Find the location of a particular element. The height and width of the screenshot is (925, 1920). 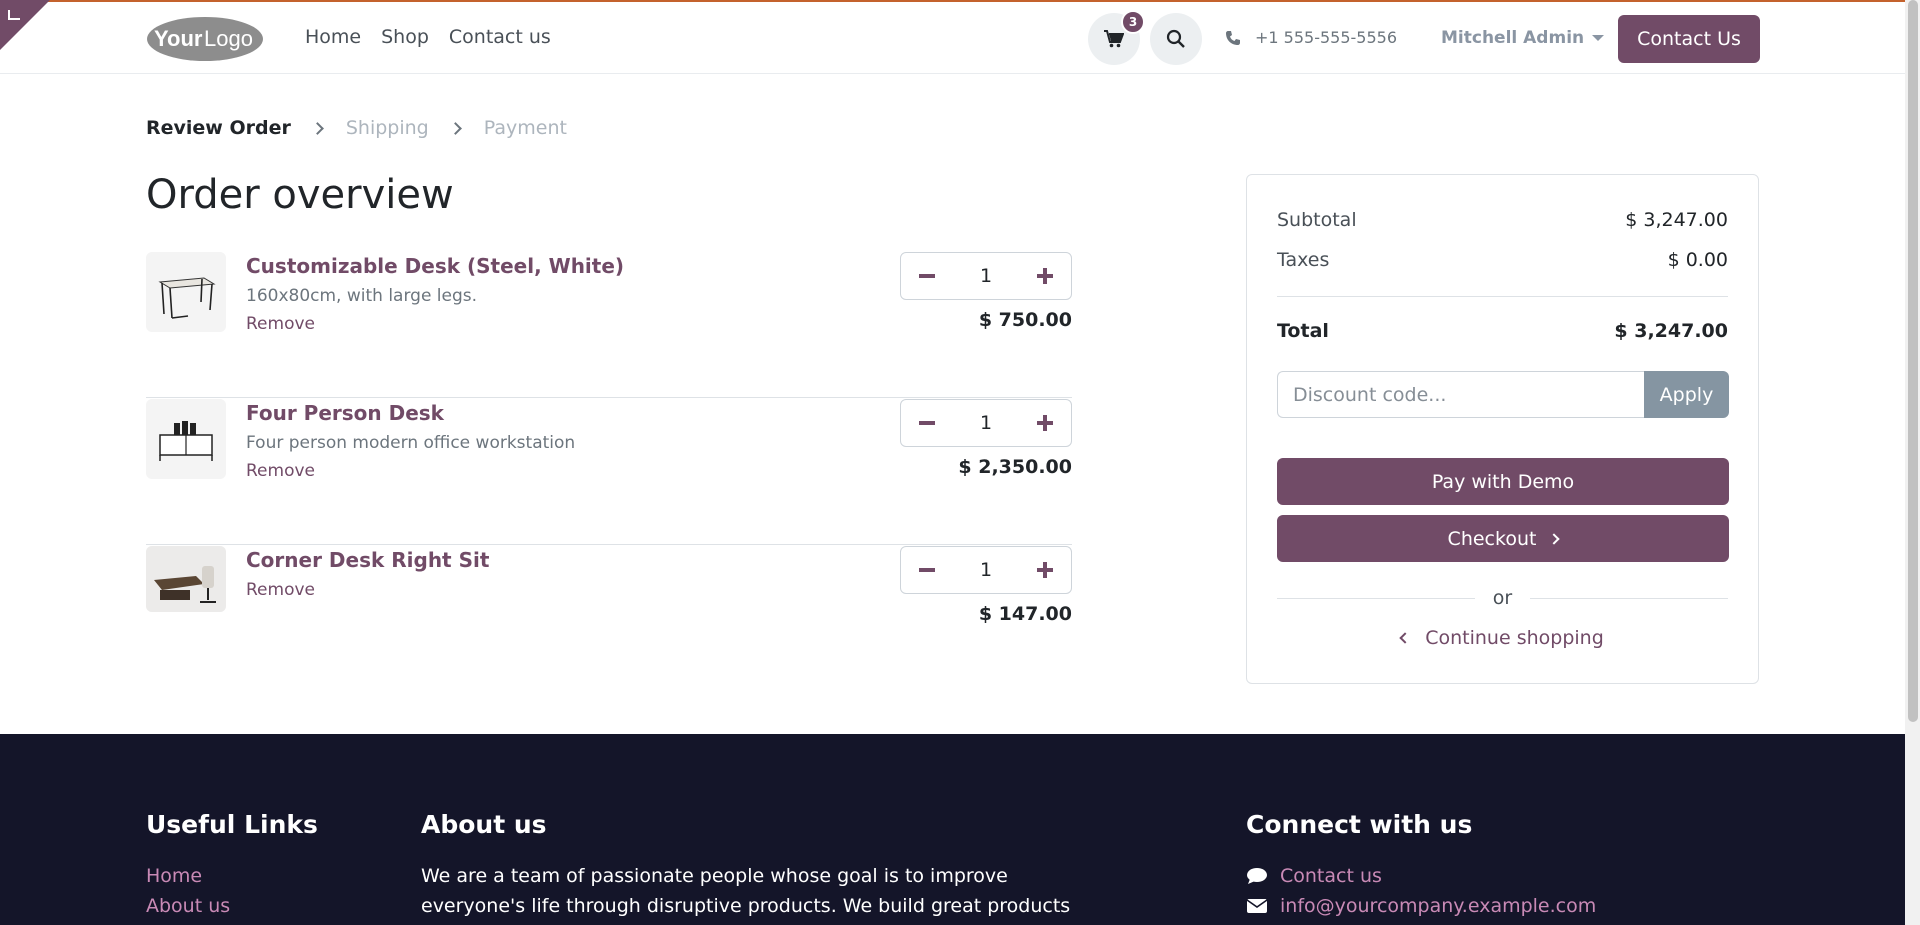

subtotal-label: Subtotal is located at coordinates (1317, 220).